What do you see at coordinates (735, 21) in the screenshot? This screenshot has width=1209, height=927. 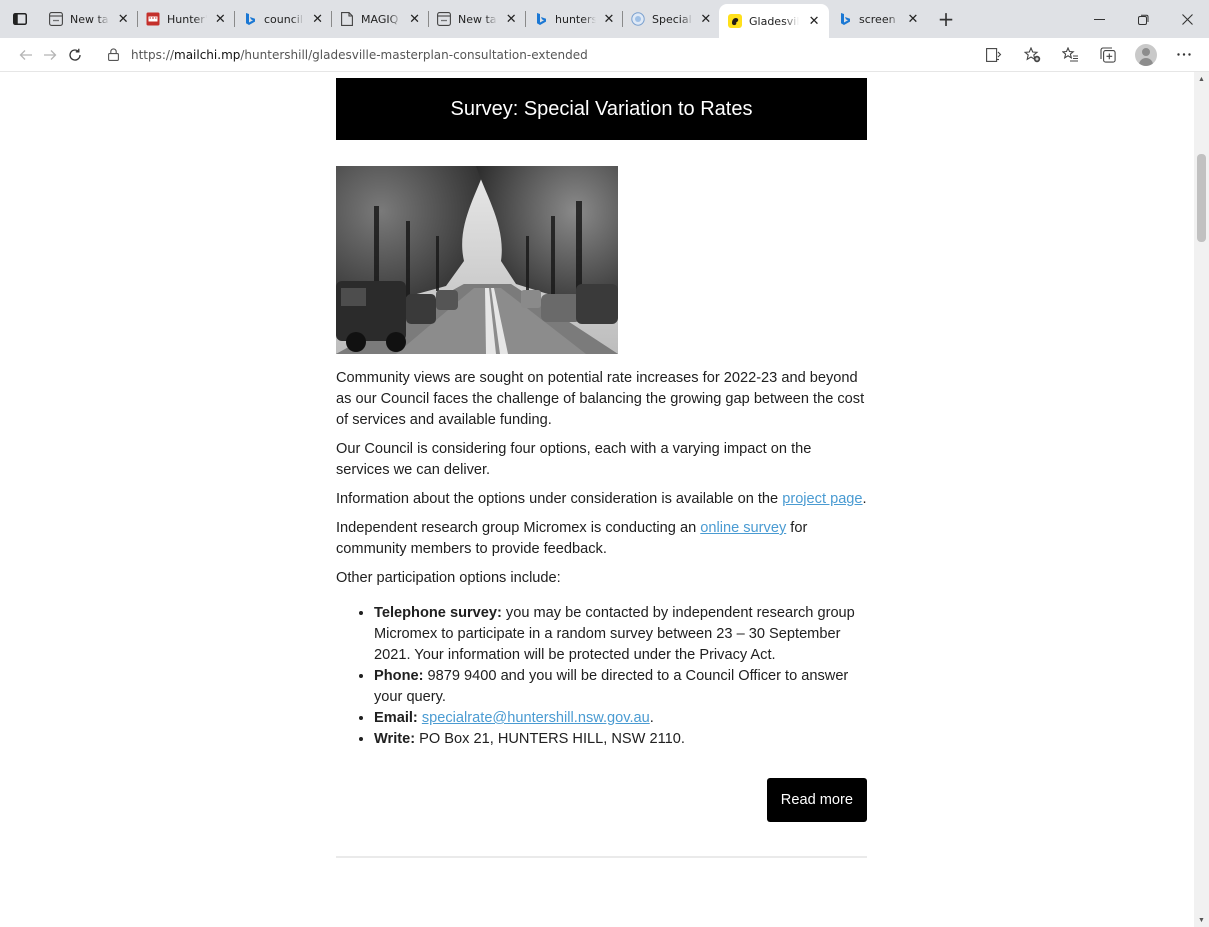 I see `mailchimp-icon` at bounding box center [735, 21].